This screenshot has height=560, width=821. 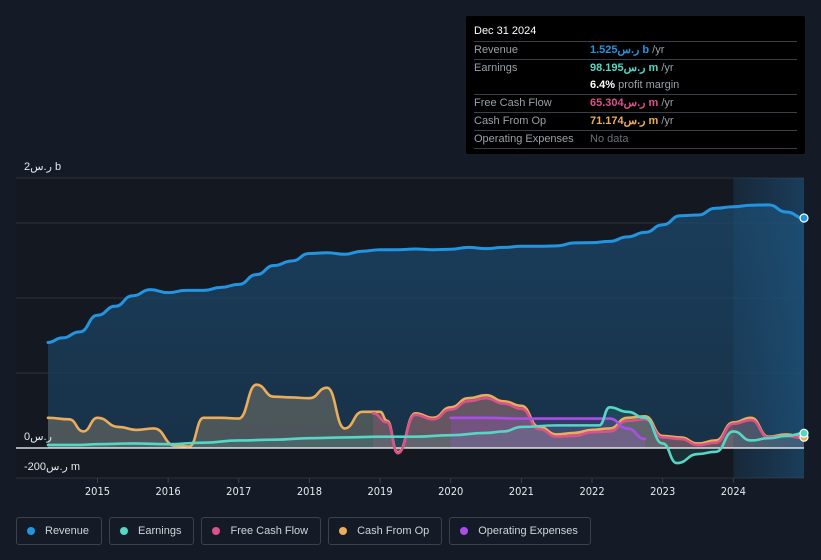 What do you see at coordinates (768, 328) in the screenshot?
I see `forecast-highlight-band` at bounding box center [768, 328].